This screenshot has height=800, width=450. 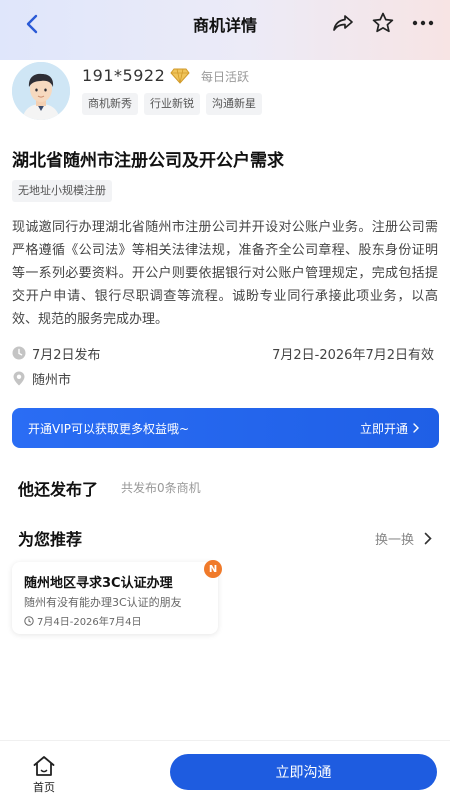 I want to click on swap-button: 换一换, so click(x=403, y=538).